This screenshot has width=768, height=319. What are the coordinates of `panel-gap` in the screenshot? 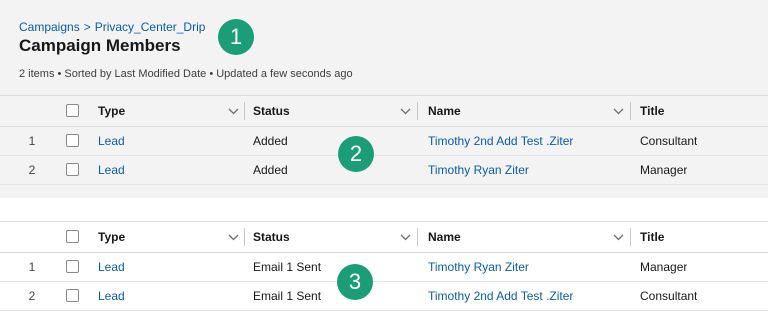 It's located at (384, 204).